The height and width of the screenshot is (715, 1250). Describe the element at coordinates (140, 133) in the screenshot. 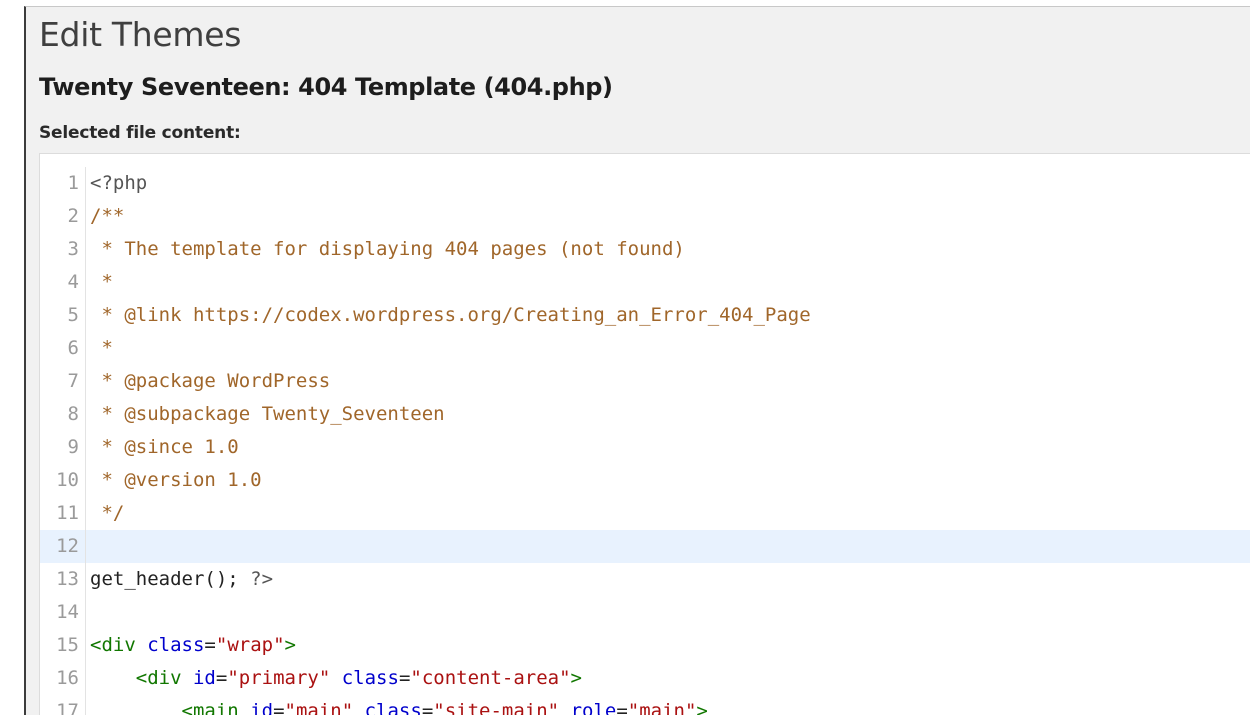

I see `content-label: Selected file content:` at that location.